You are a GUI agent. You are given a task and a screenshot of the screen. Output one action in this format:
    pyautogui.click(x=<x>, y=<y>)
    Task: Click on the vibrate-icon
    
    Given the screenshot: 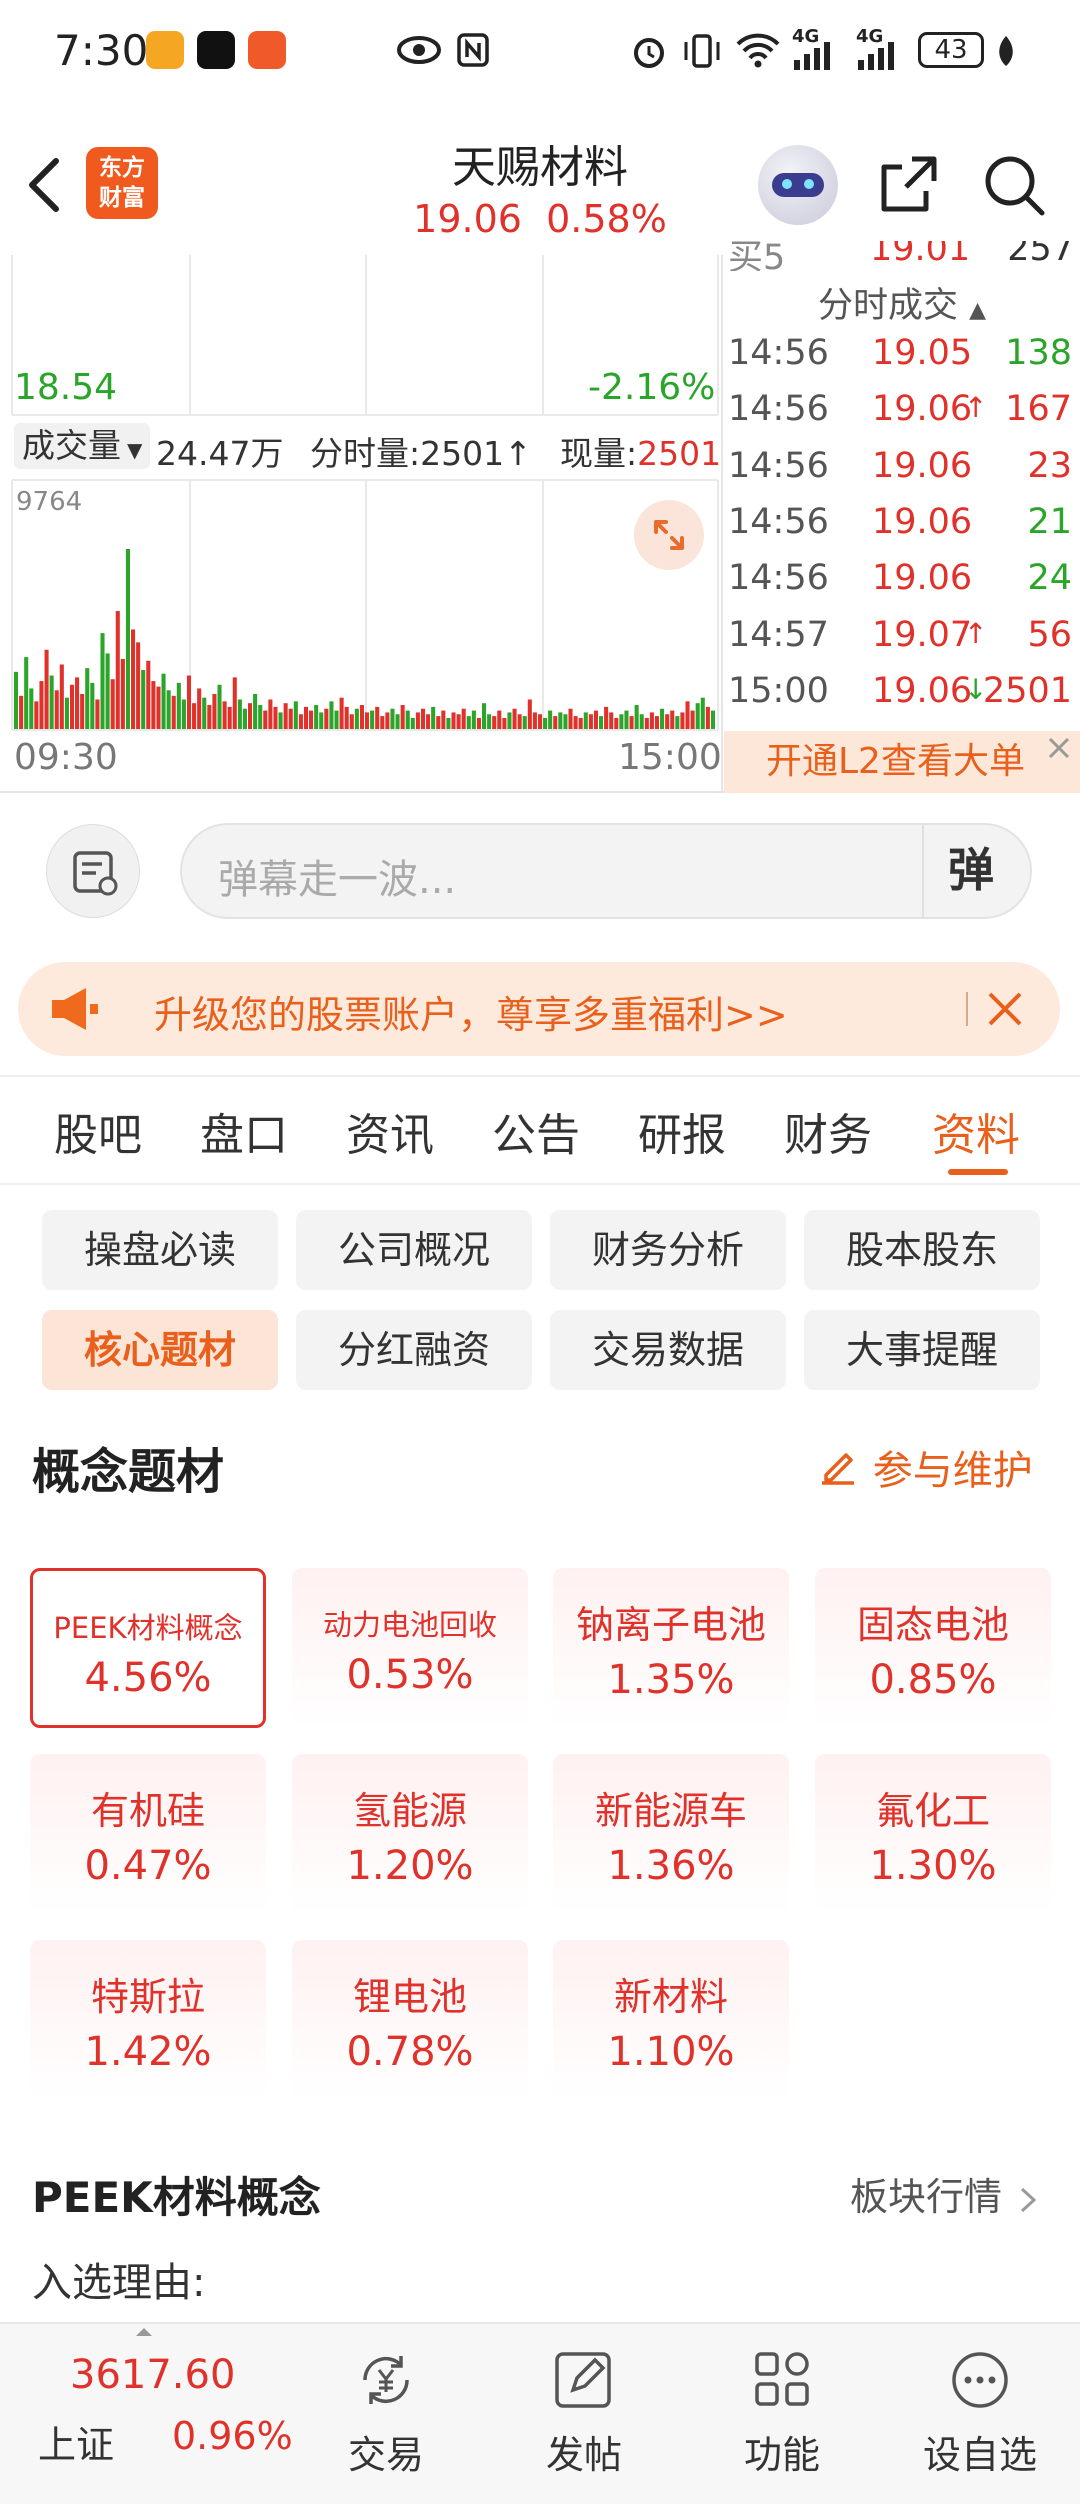 What is the action you would take?
    pyautogui.click(x=702, y=51)
    